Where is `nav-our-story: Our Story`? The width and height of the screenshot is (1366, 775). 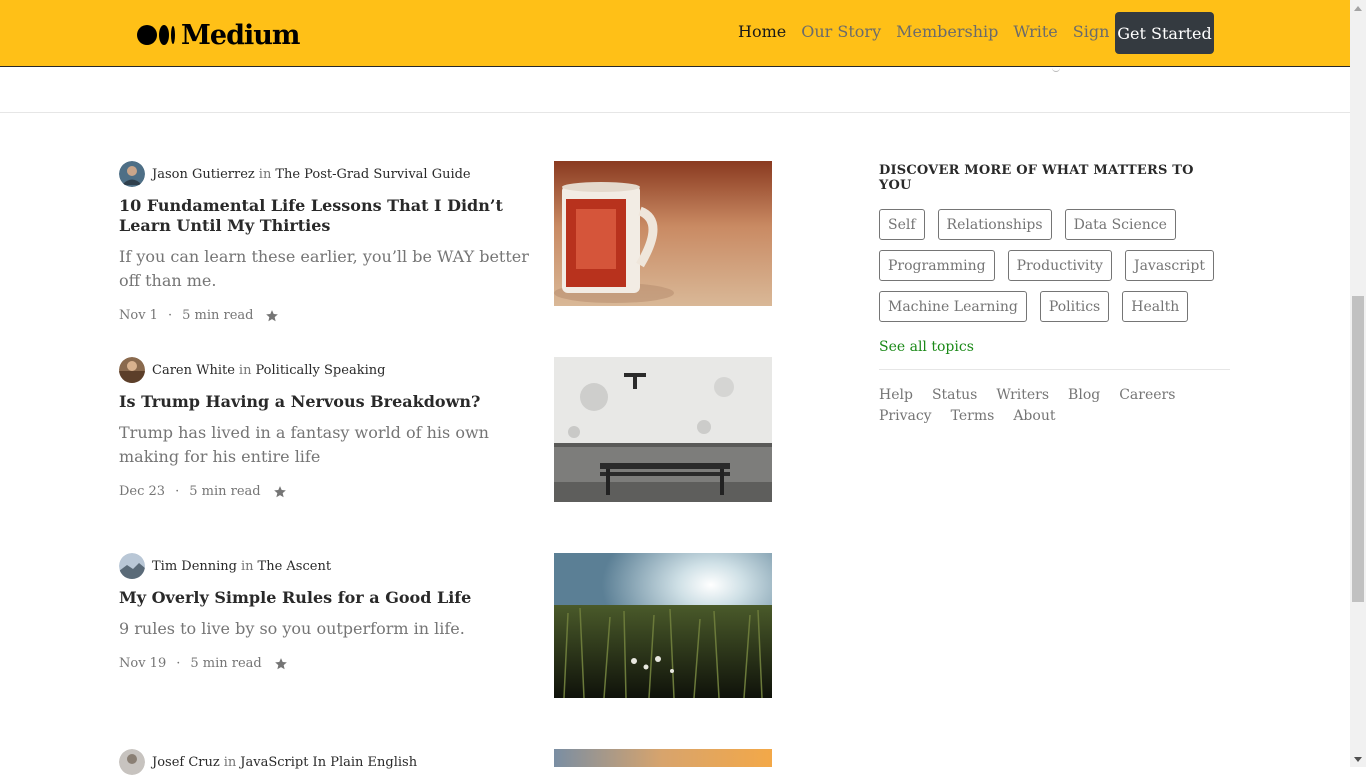
nav-our-story: Our Story is located at coordinates (841, 31).